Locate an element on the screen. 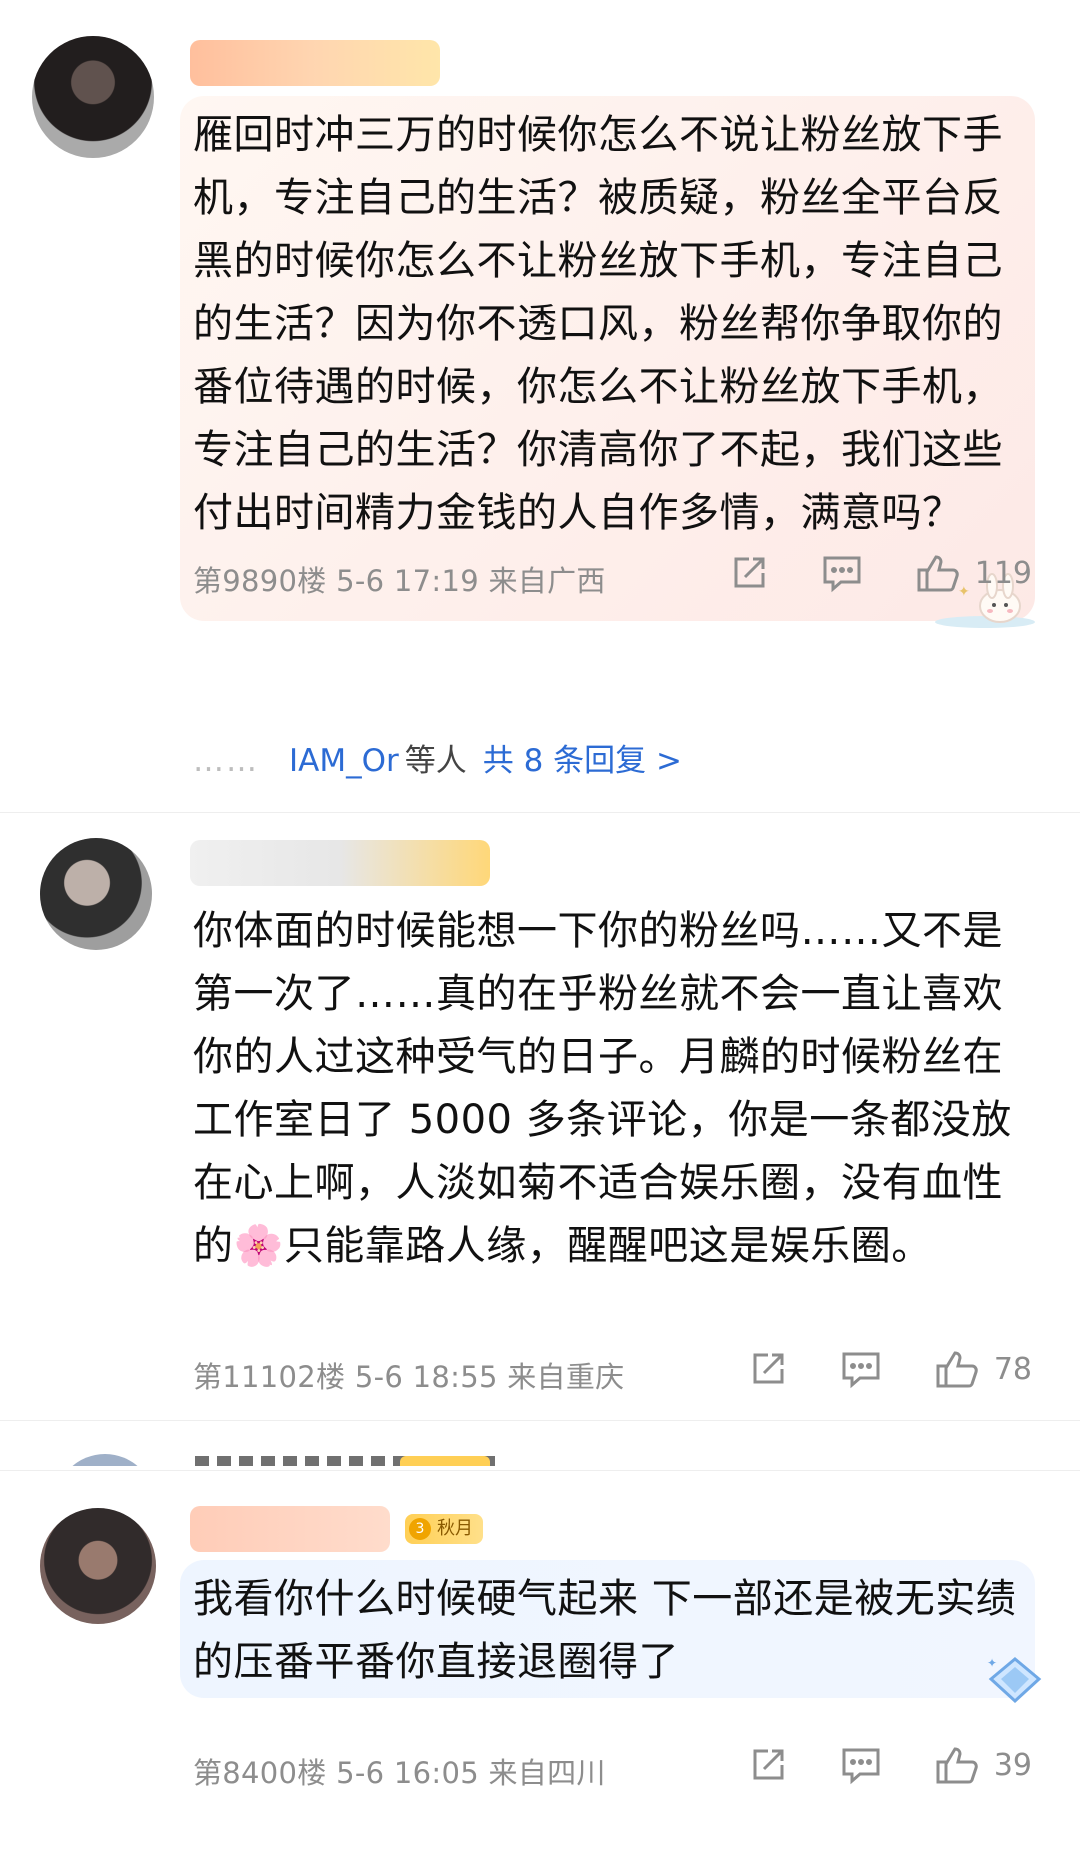  comment-actions: 78 is located at coordinates (890, 1369).